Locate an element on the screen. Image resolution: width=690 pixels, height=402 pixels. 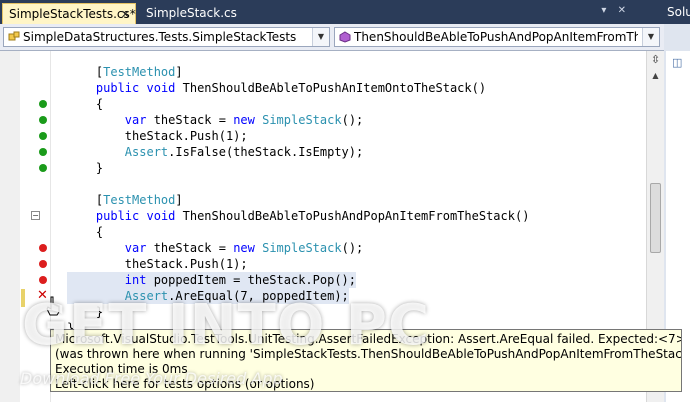
tab-simplestack: SimpleStack.cs is located at coordinates (190, 13).